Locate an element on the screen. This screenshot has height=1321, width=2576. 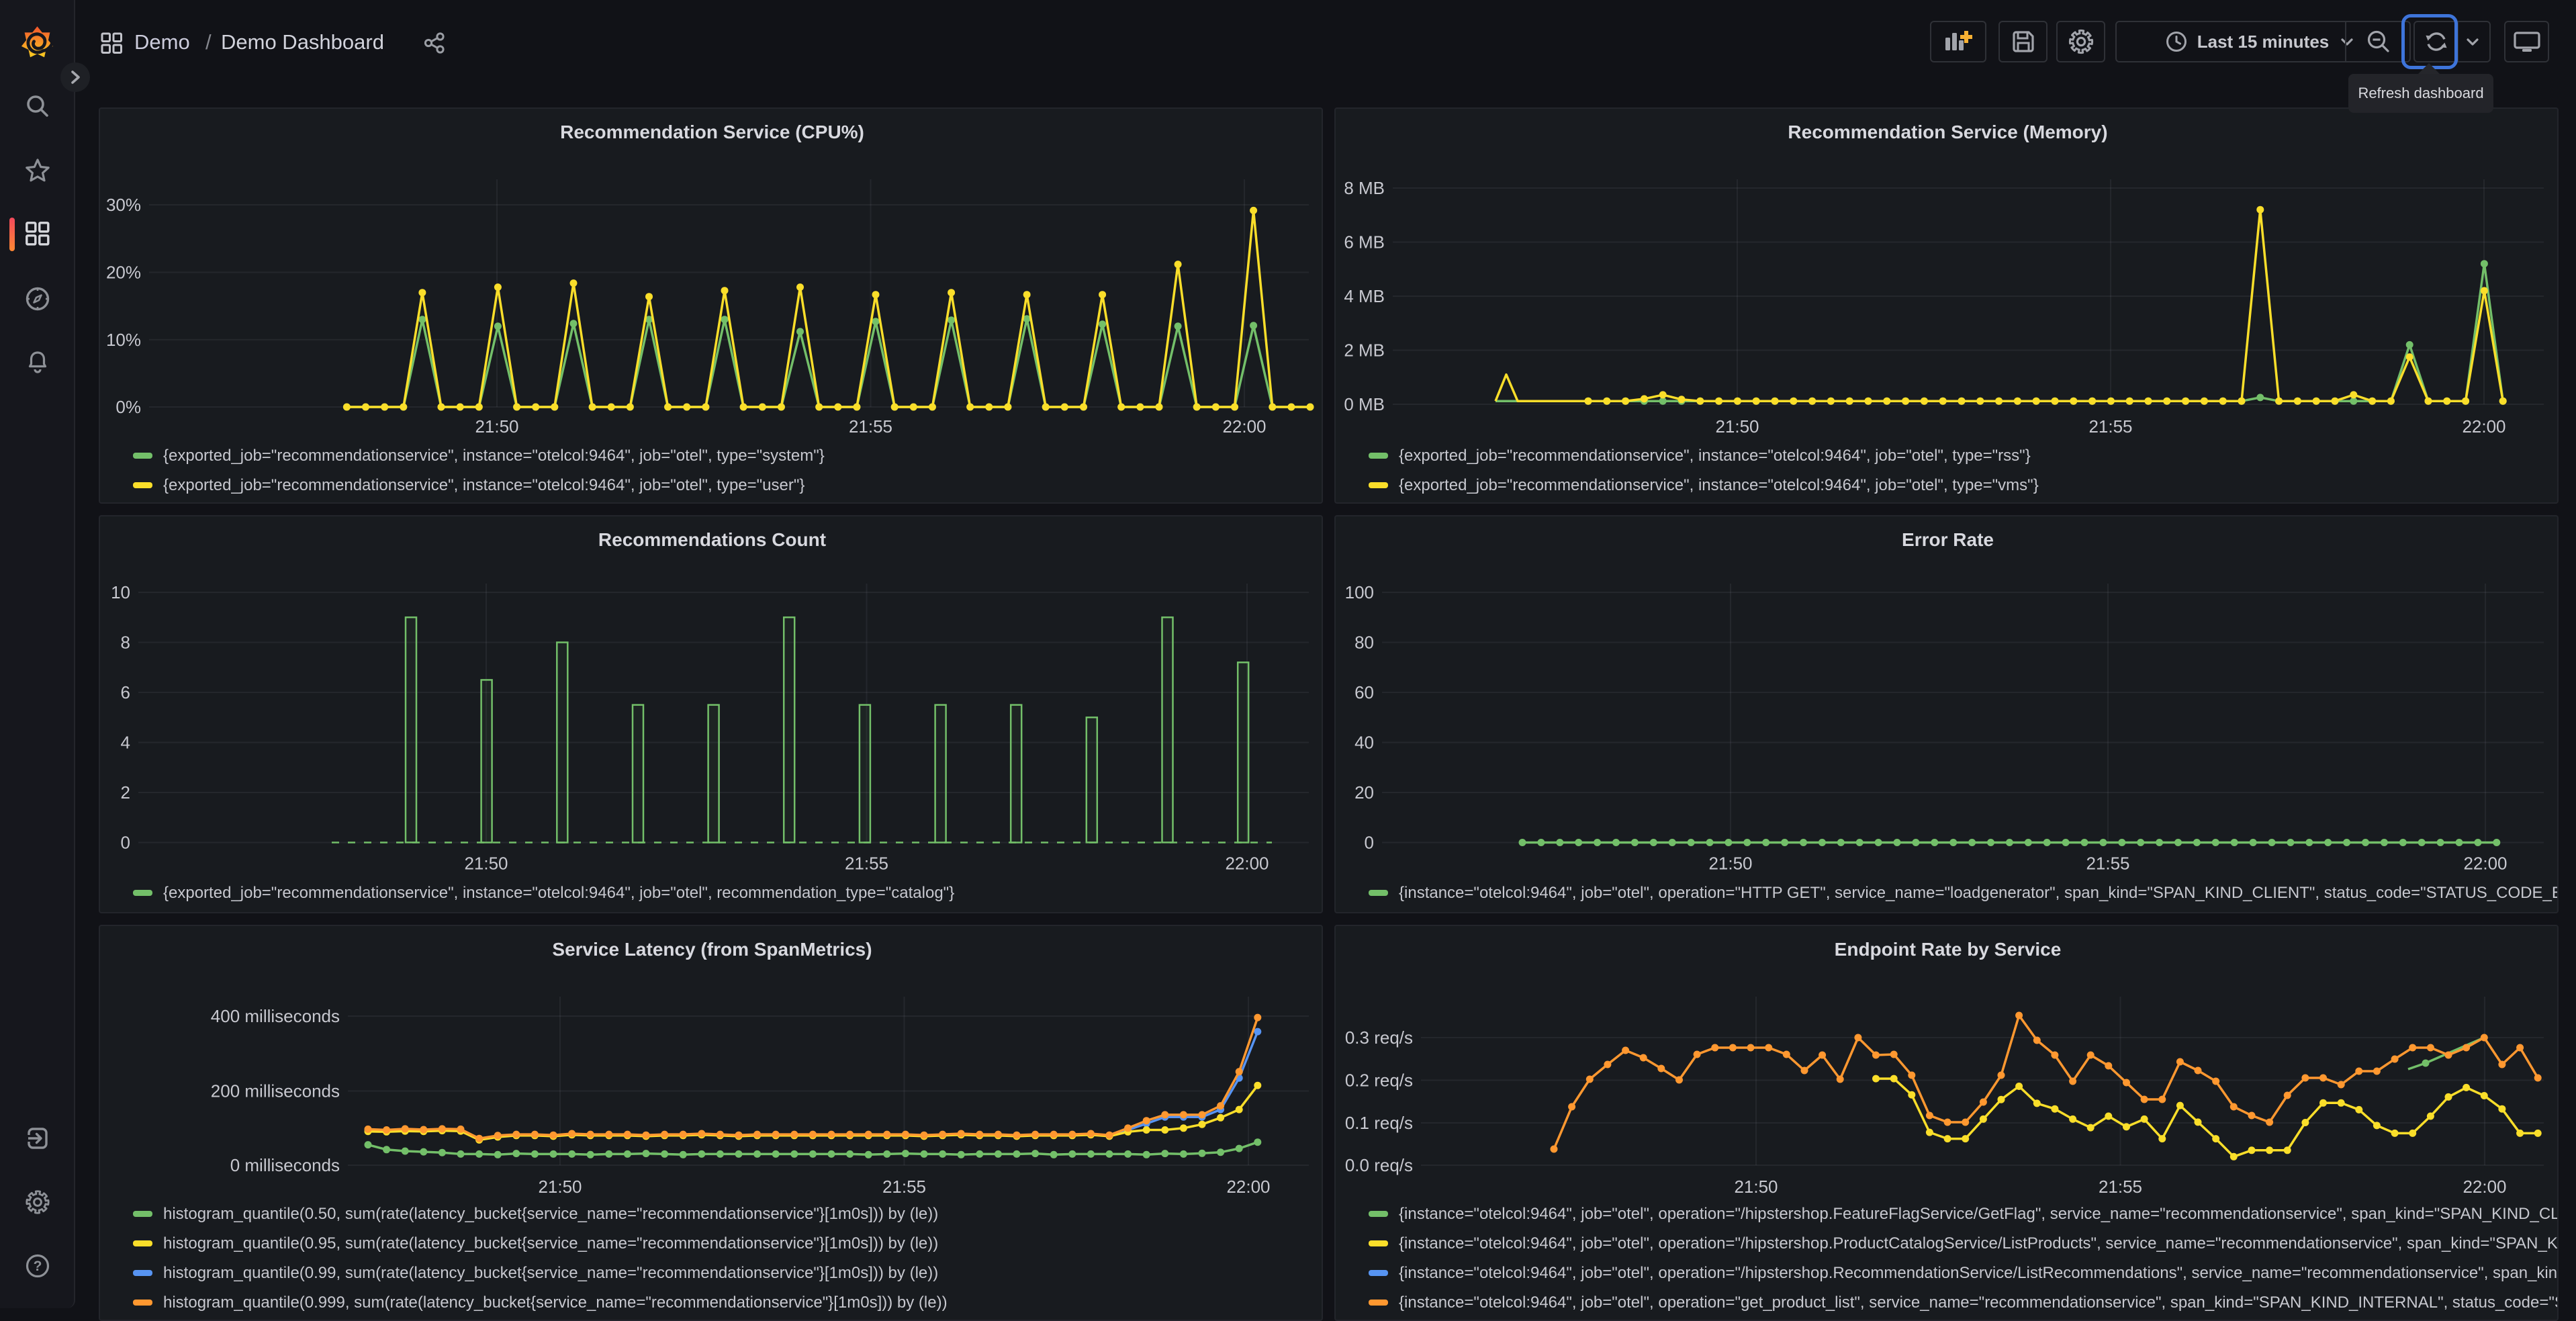
svg-text: 6 MB is located at coordinates (1364, 242).